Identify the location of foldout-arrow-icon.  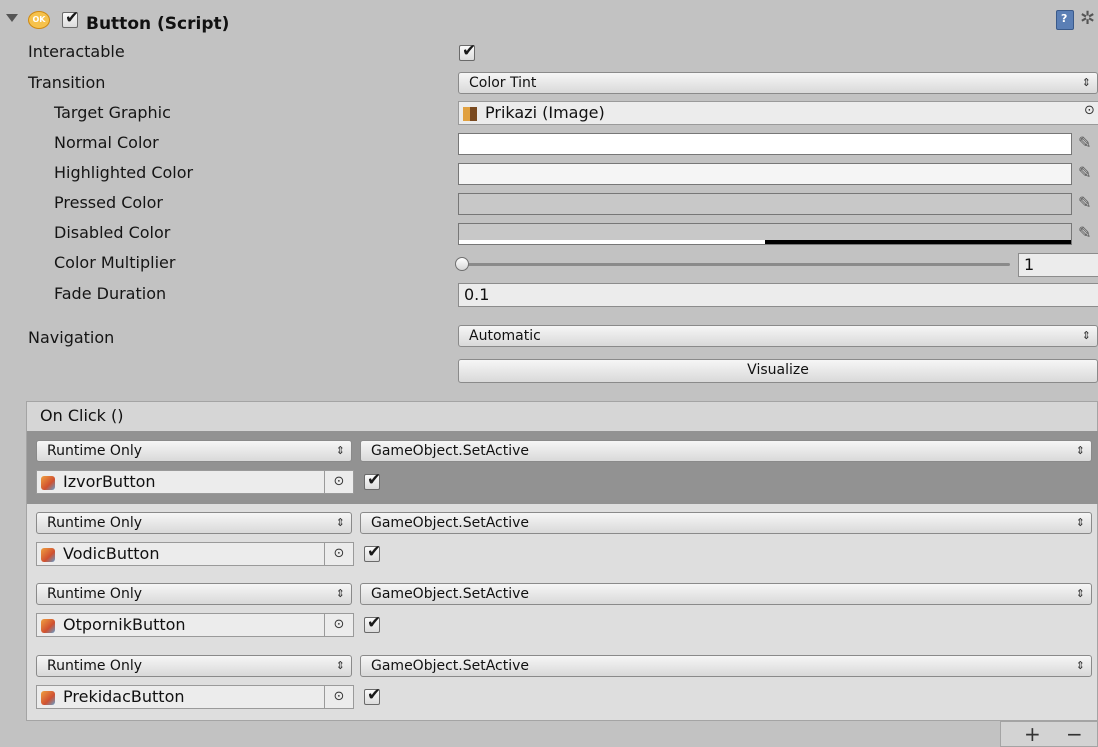
(12, 18).